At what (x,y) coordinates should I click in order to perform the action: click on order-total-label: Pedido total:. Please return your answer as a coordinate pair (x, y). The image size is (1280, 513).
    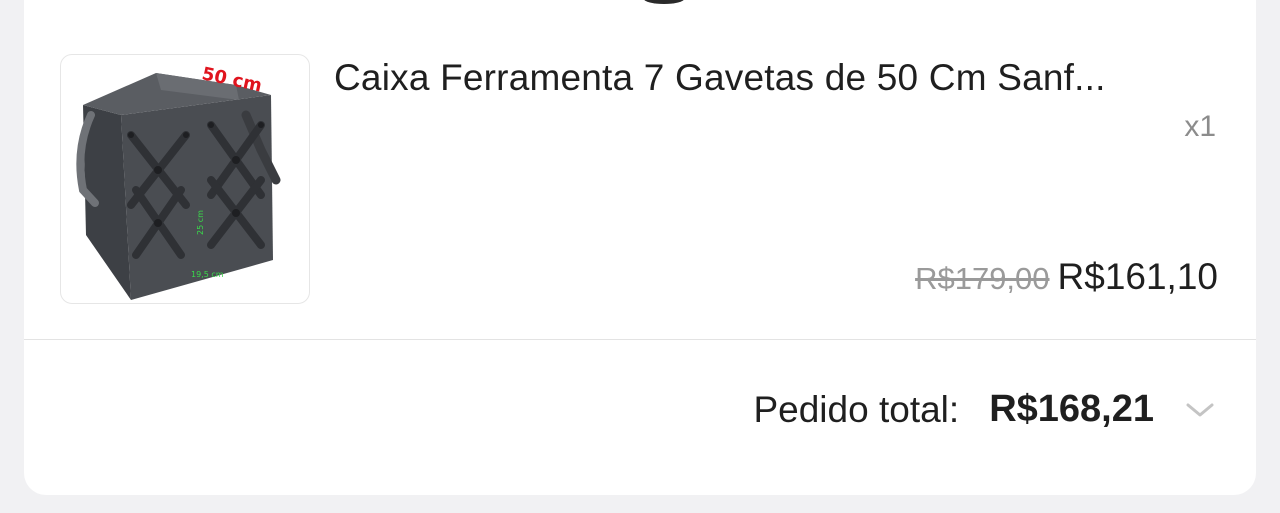
    Looking at the image, I should click on (856, 409).